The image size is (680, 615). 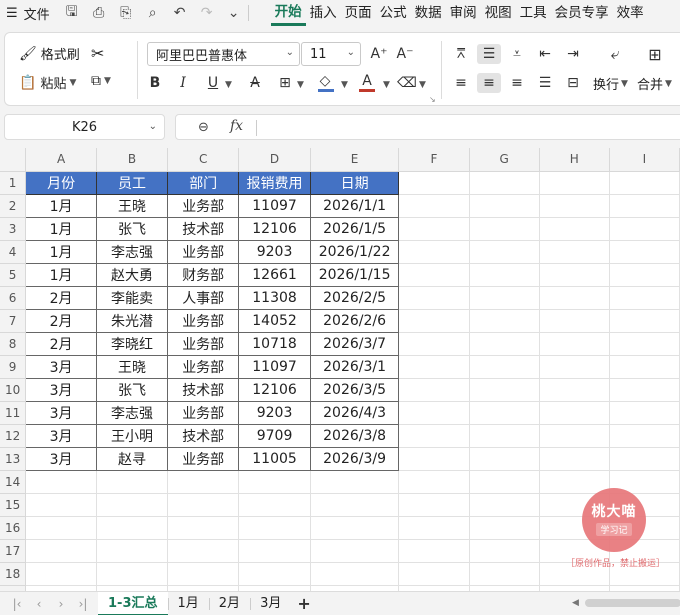 I want to click on last-sheet-icon: ›|, so click(x=83, y=604).